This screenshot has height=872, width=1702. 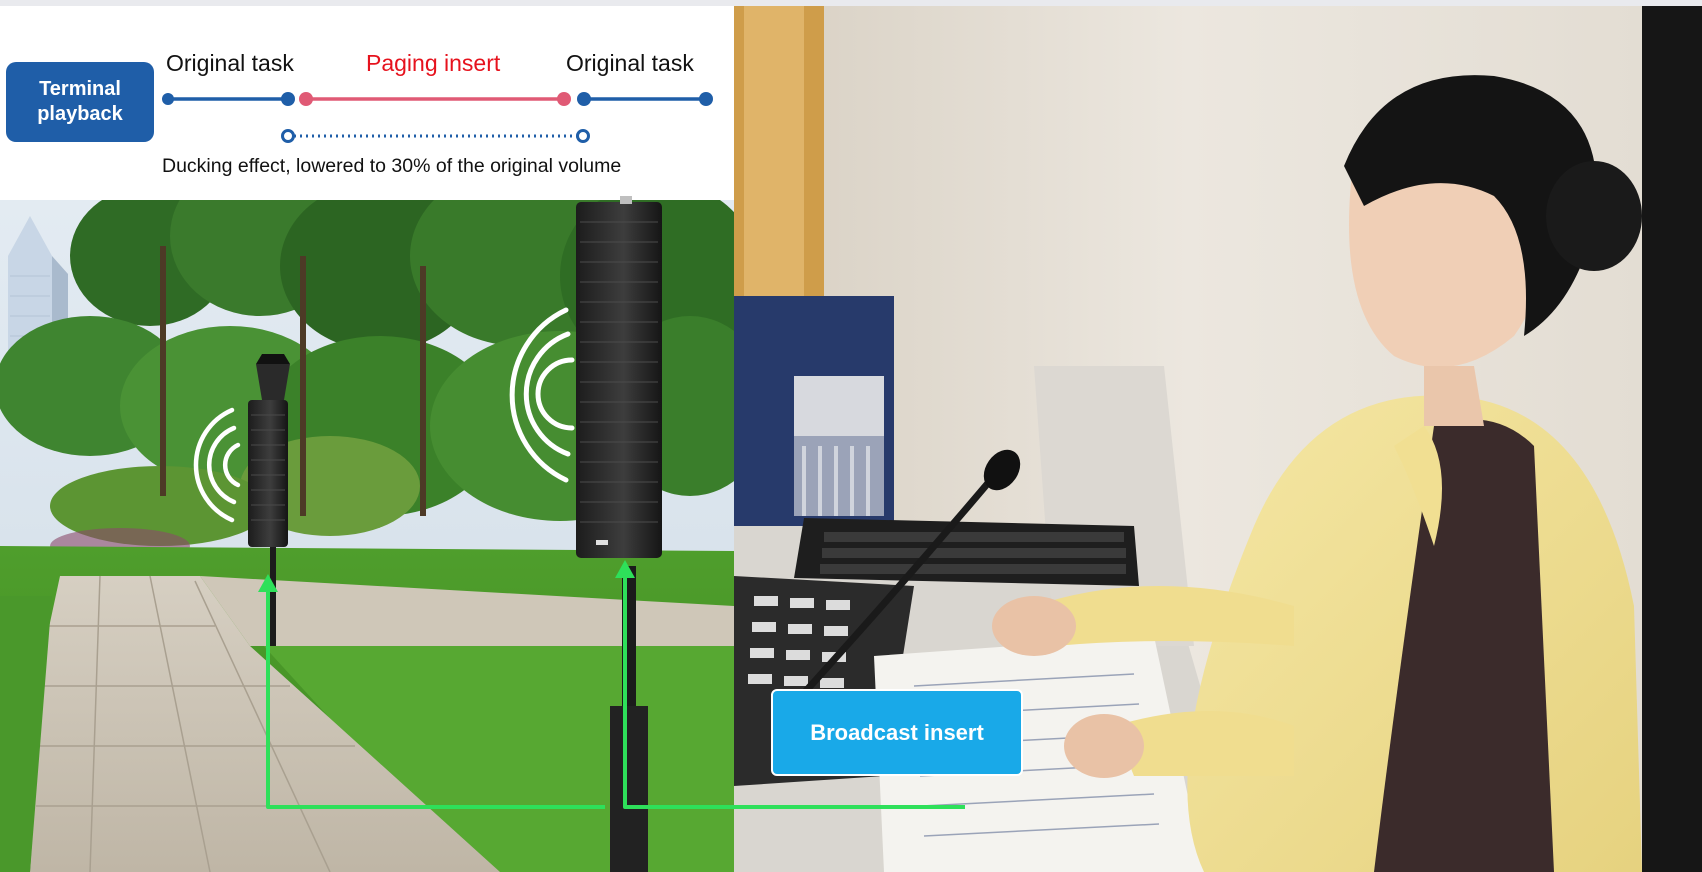 What do you see at coordinates (897, 732) in the screenshot?
I see `broadcast-insert-label: Broadcast insert` at bounding box center [897, 732].